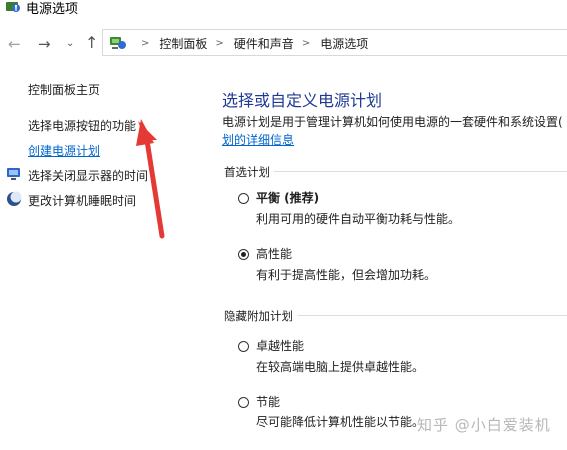  Describe the element at coordinates (243, 198) in the screenshot. I see `radio-balanced` at that location.